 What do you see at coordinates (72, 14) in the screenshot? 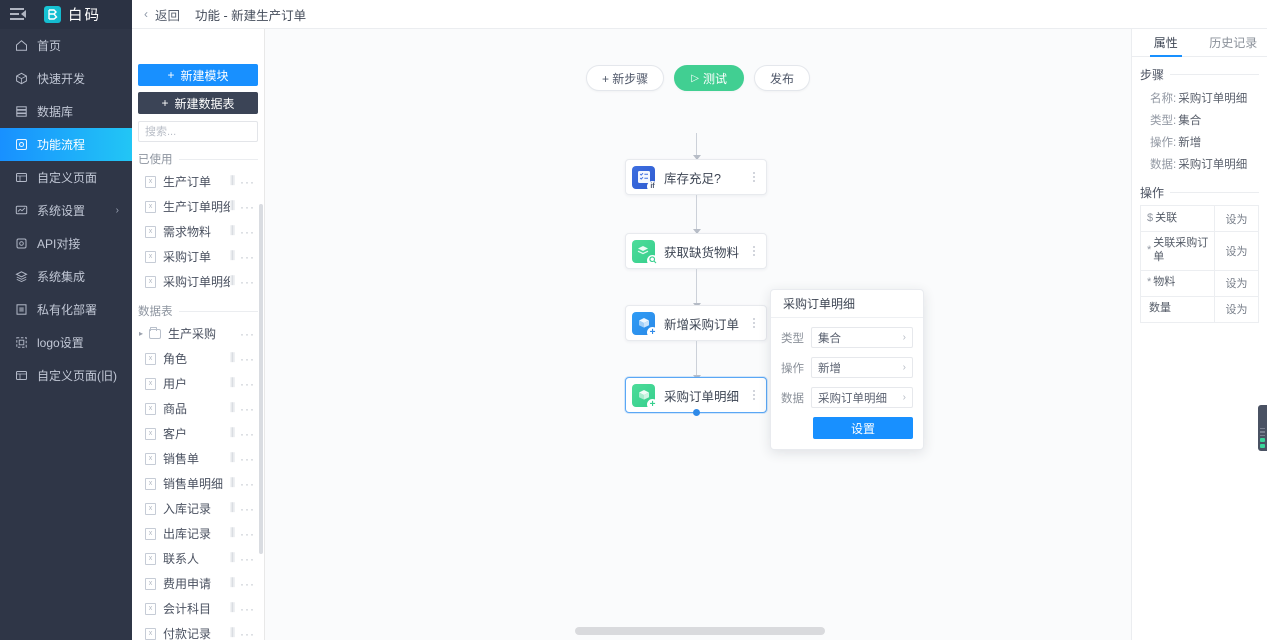
I see `brand-logo: 白码` at bounding box center [72, 14].